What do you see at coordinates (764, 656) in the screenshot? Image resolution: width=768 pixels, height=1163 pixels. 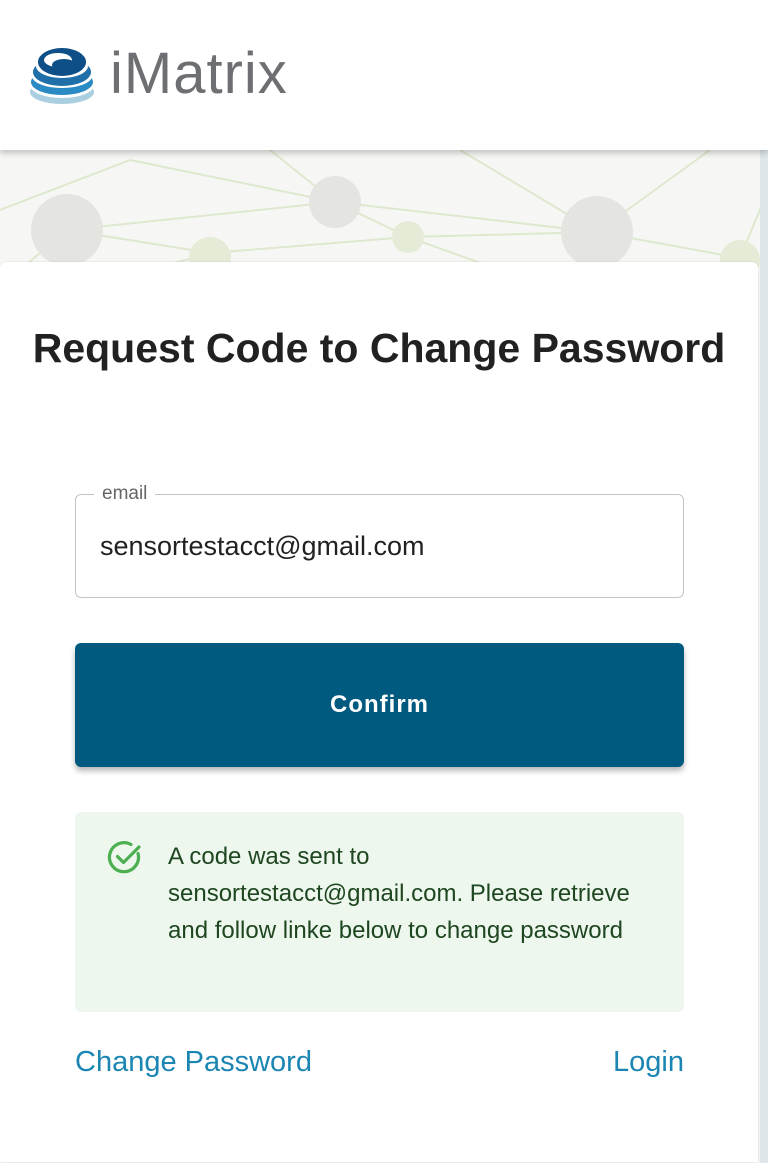 I see `right-edge-strip` at bounding box center [764, 656].